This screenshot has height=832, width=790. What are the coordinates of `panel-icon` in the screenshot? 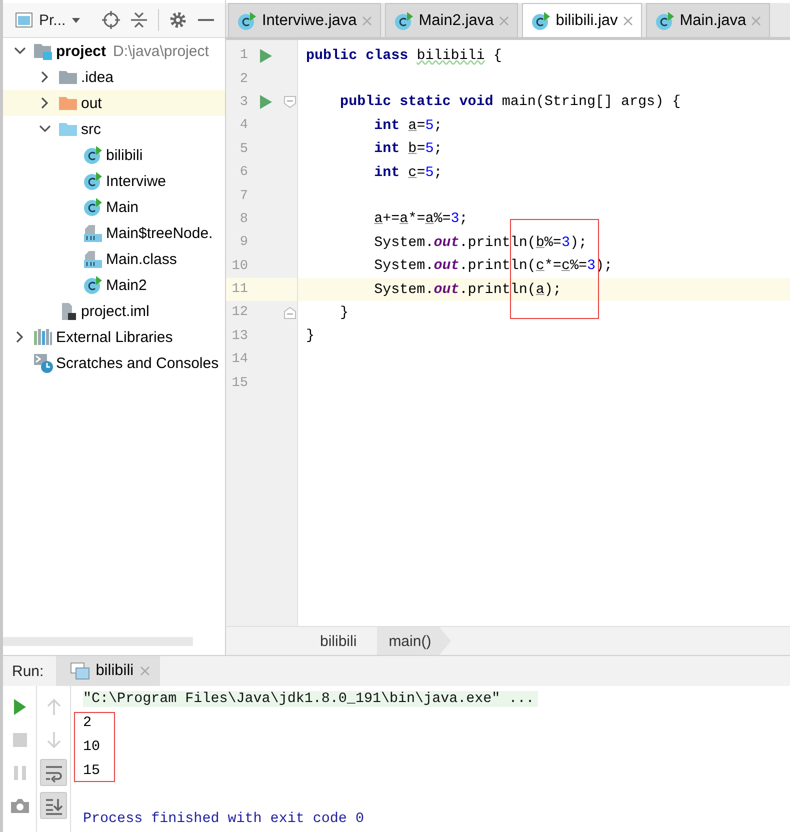 It's located at (24, 20).